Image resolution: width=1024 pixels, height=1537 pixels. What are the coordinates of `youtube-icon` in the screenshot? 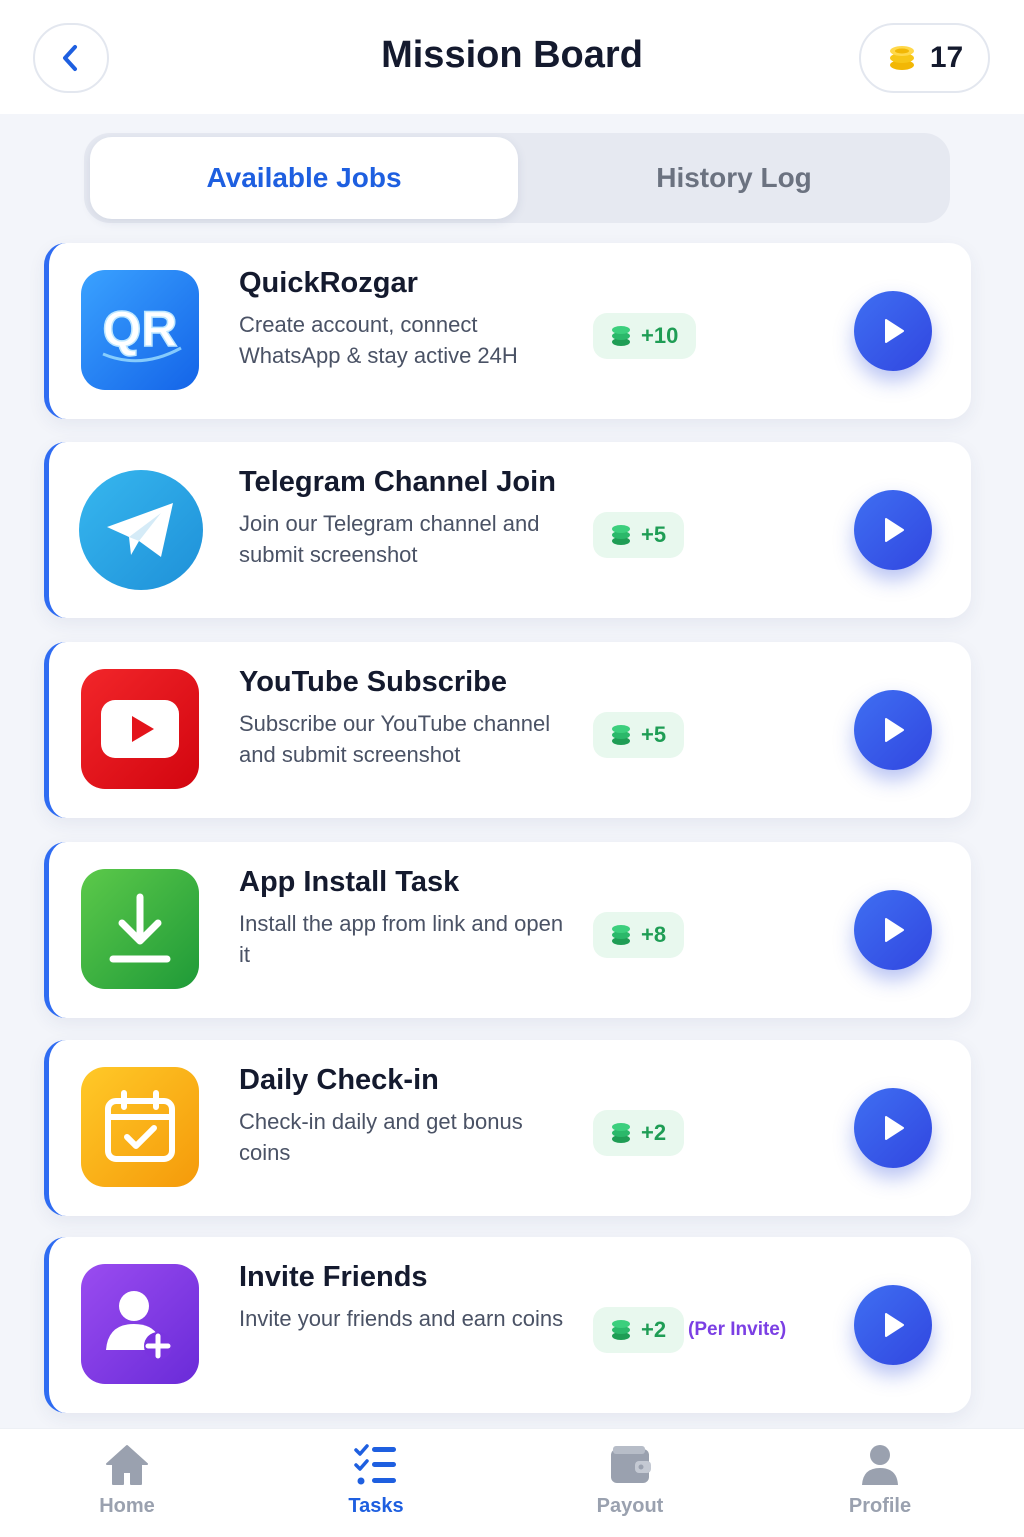 It's located at (140, 729).